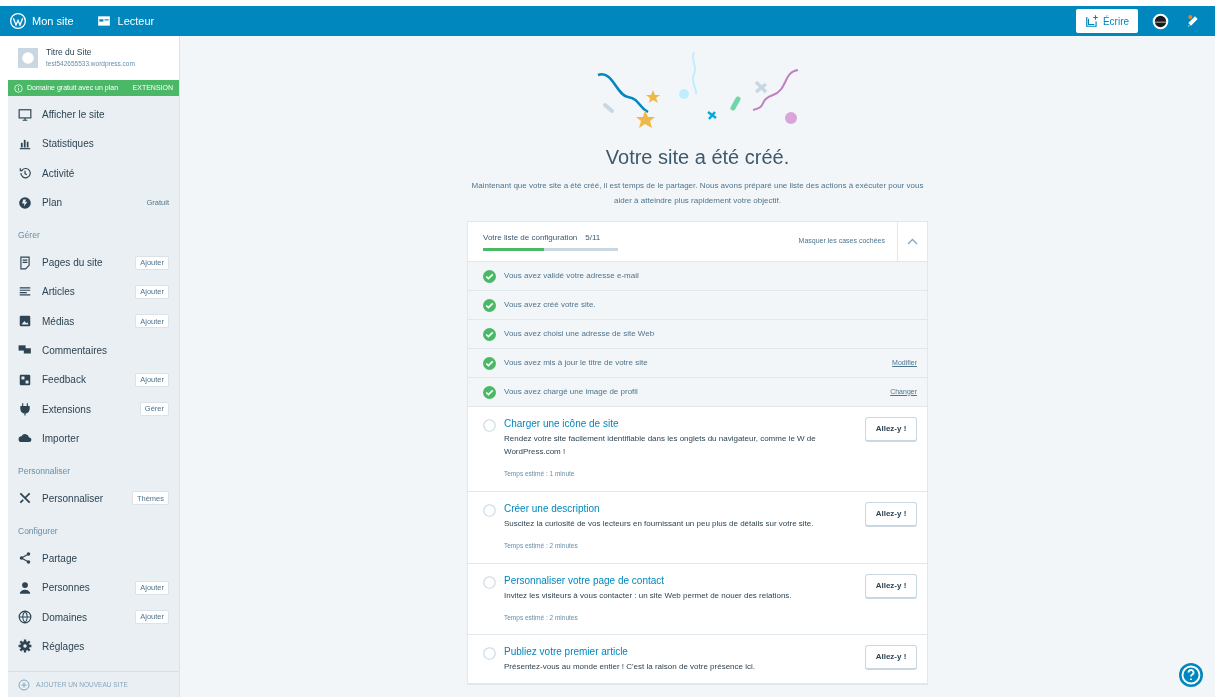 Image resolution: width=1215 pixels, height=697 pixels. Describe the element at coordinates (24, 684) in the screenshot. I see `plus-circle-icon` at that location.